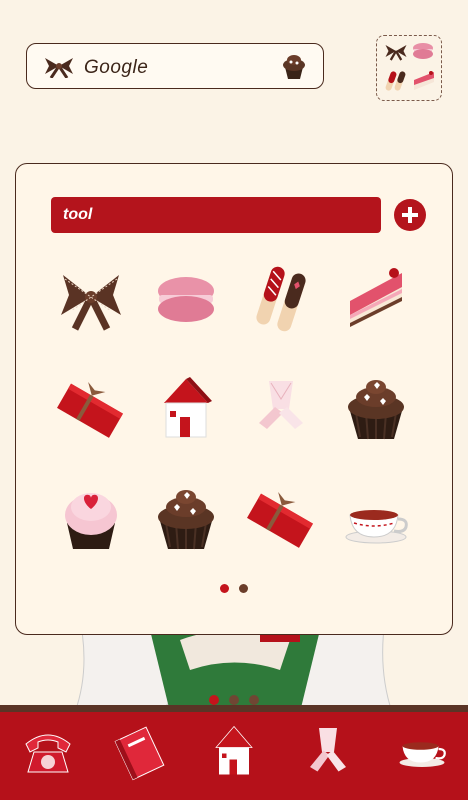  I want to click on app-macaron, so click(186, 299).